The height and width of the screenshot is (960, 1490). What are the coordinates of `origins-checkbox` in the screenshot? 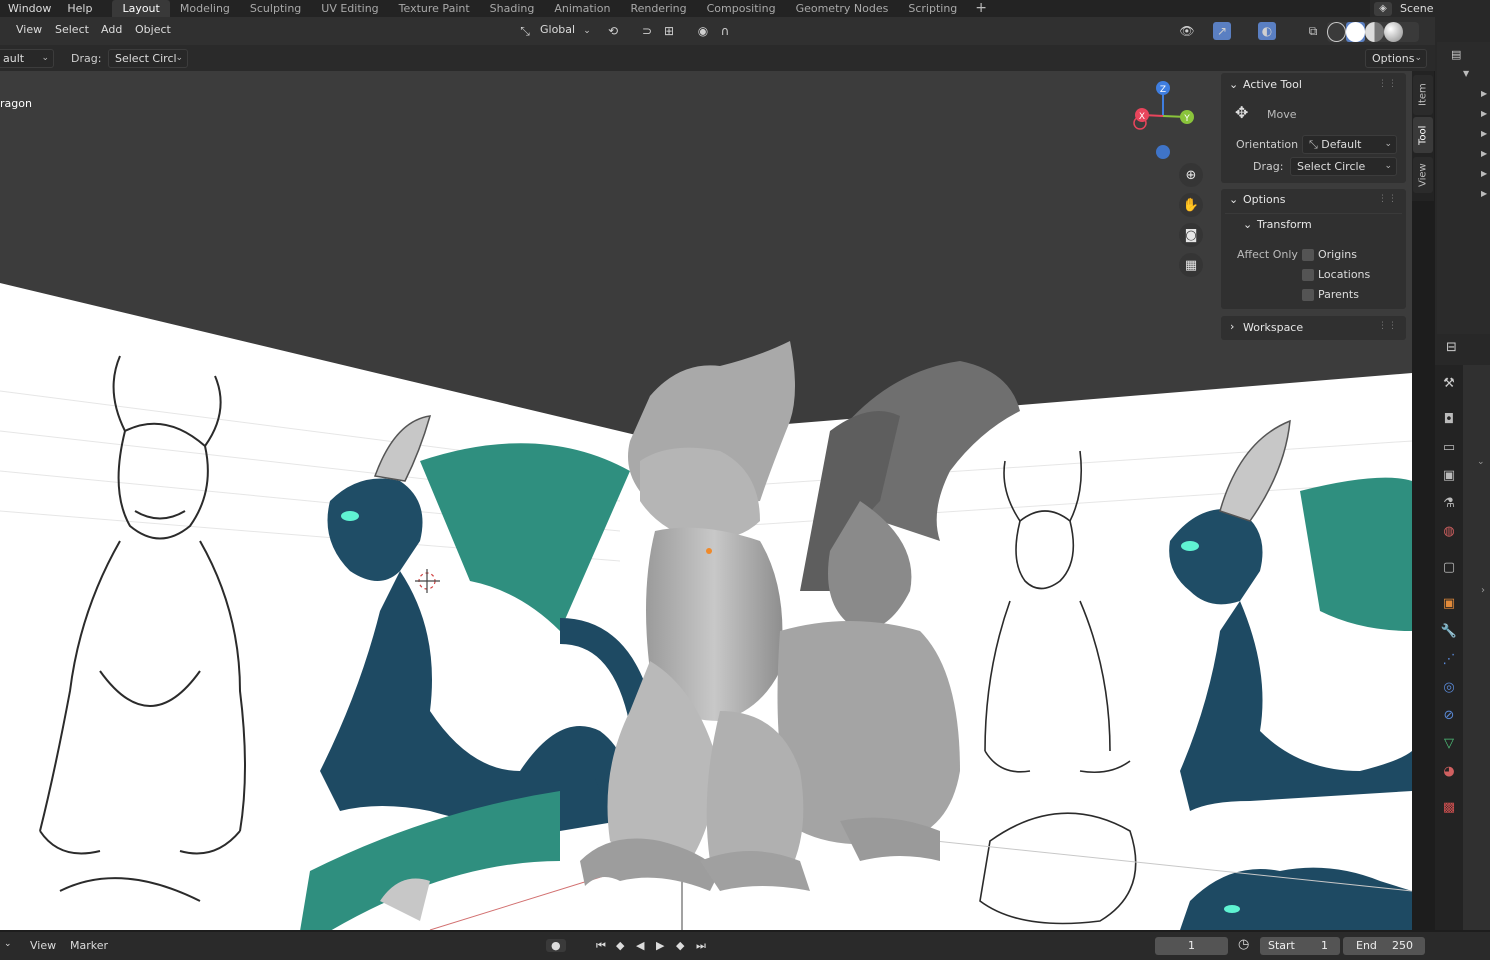 It's located at (1308, 255).